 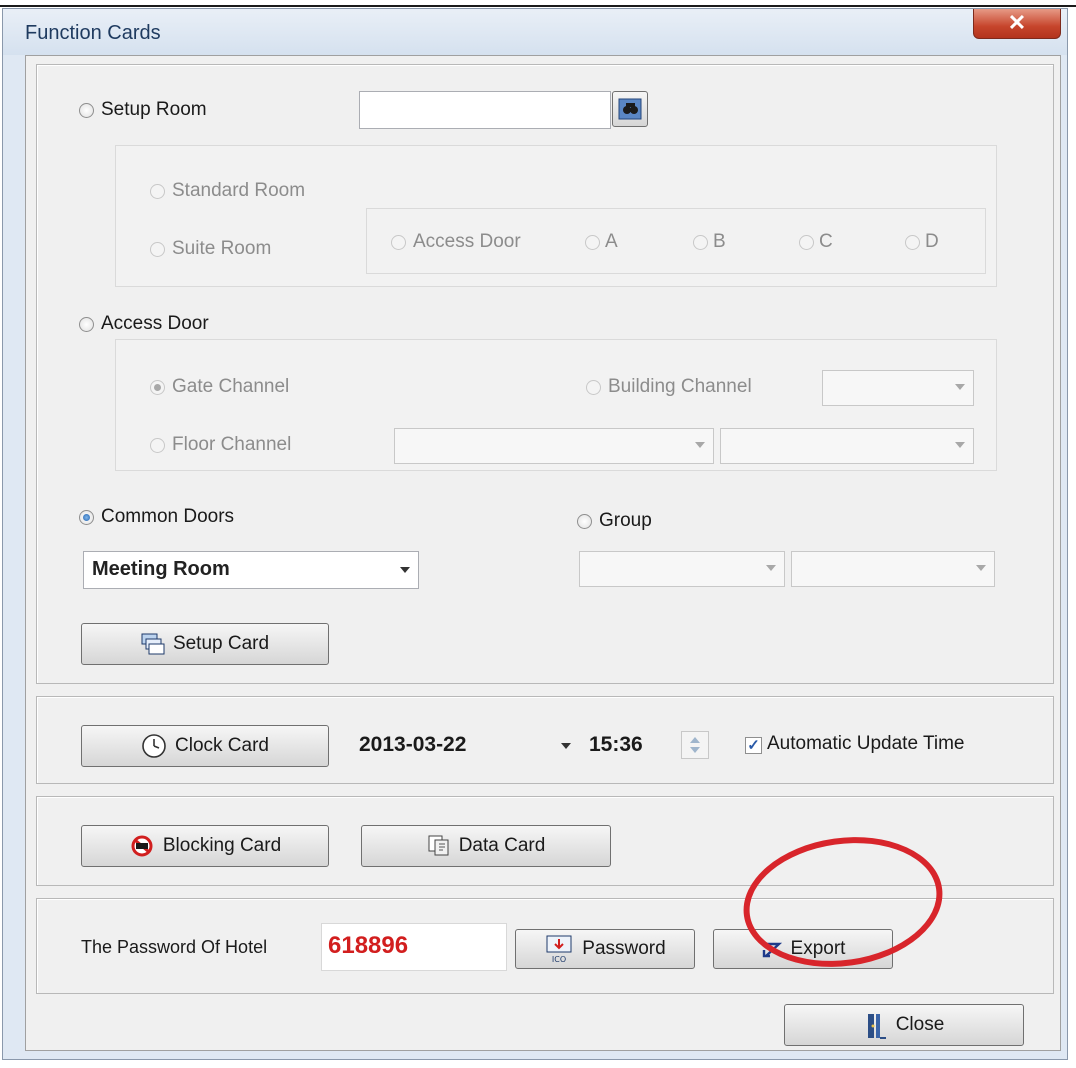 I want to click on standard-room-label: Standard Room, so click(x=239, y=190).